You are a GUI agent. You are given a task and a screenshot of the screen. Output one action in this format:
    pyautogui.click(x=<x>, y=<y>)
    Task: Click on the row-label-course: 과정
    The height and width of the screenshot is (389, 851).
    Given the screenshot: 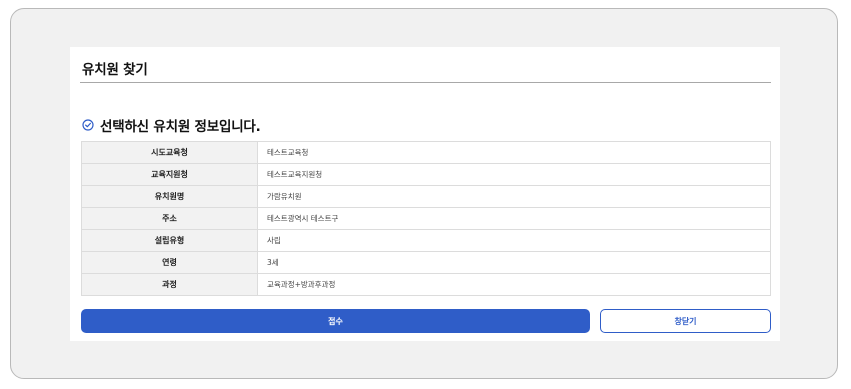 What is the action you would take?
    pyautogui.click(x=169, y=284)
    